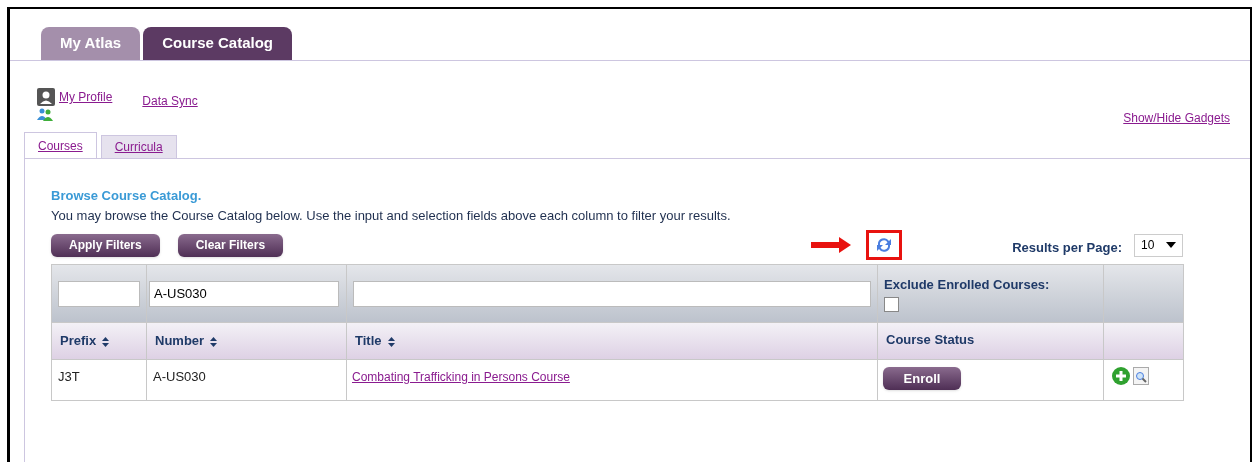 The height and width of the screenshot is (462, 1259). I want to click on profile-link: My Profile, so click(86, 97).